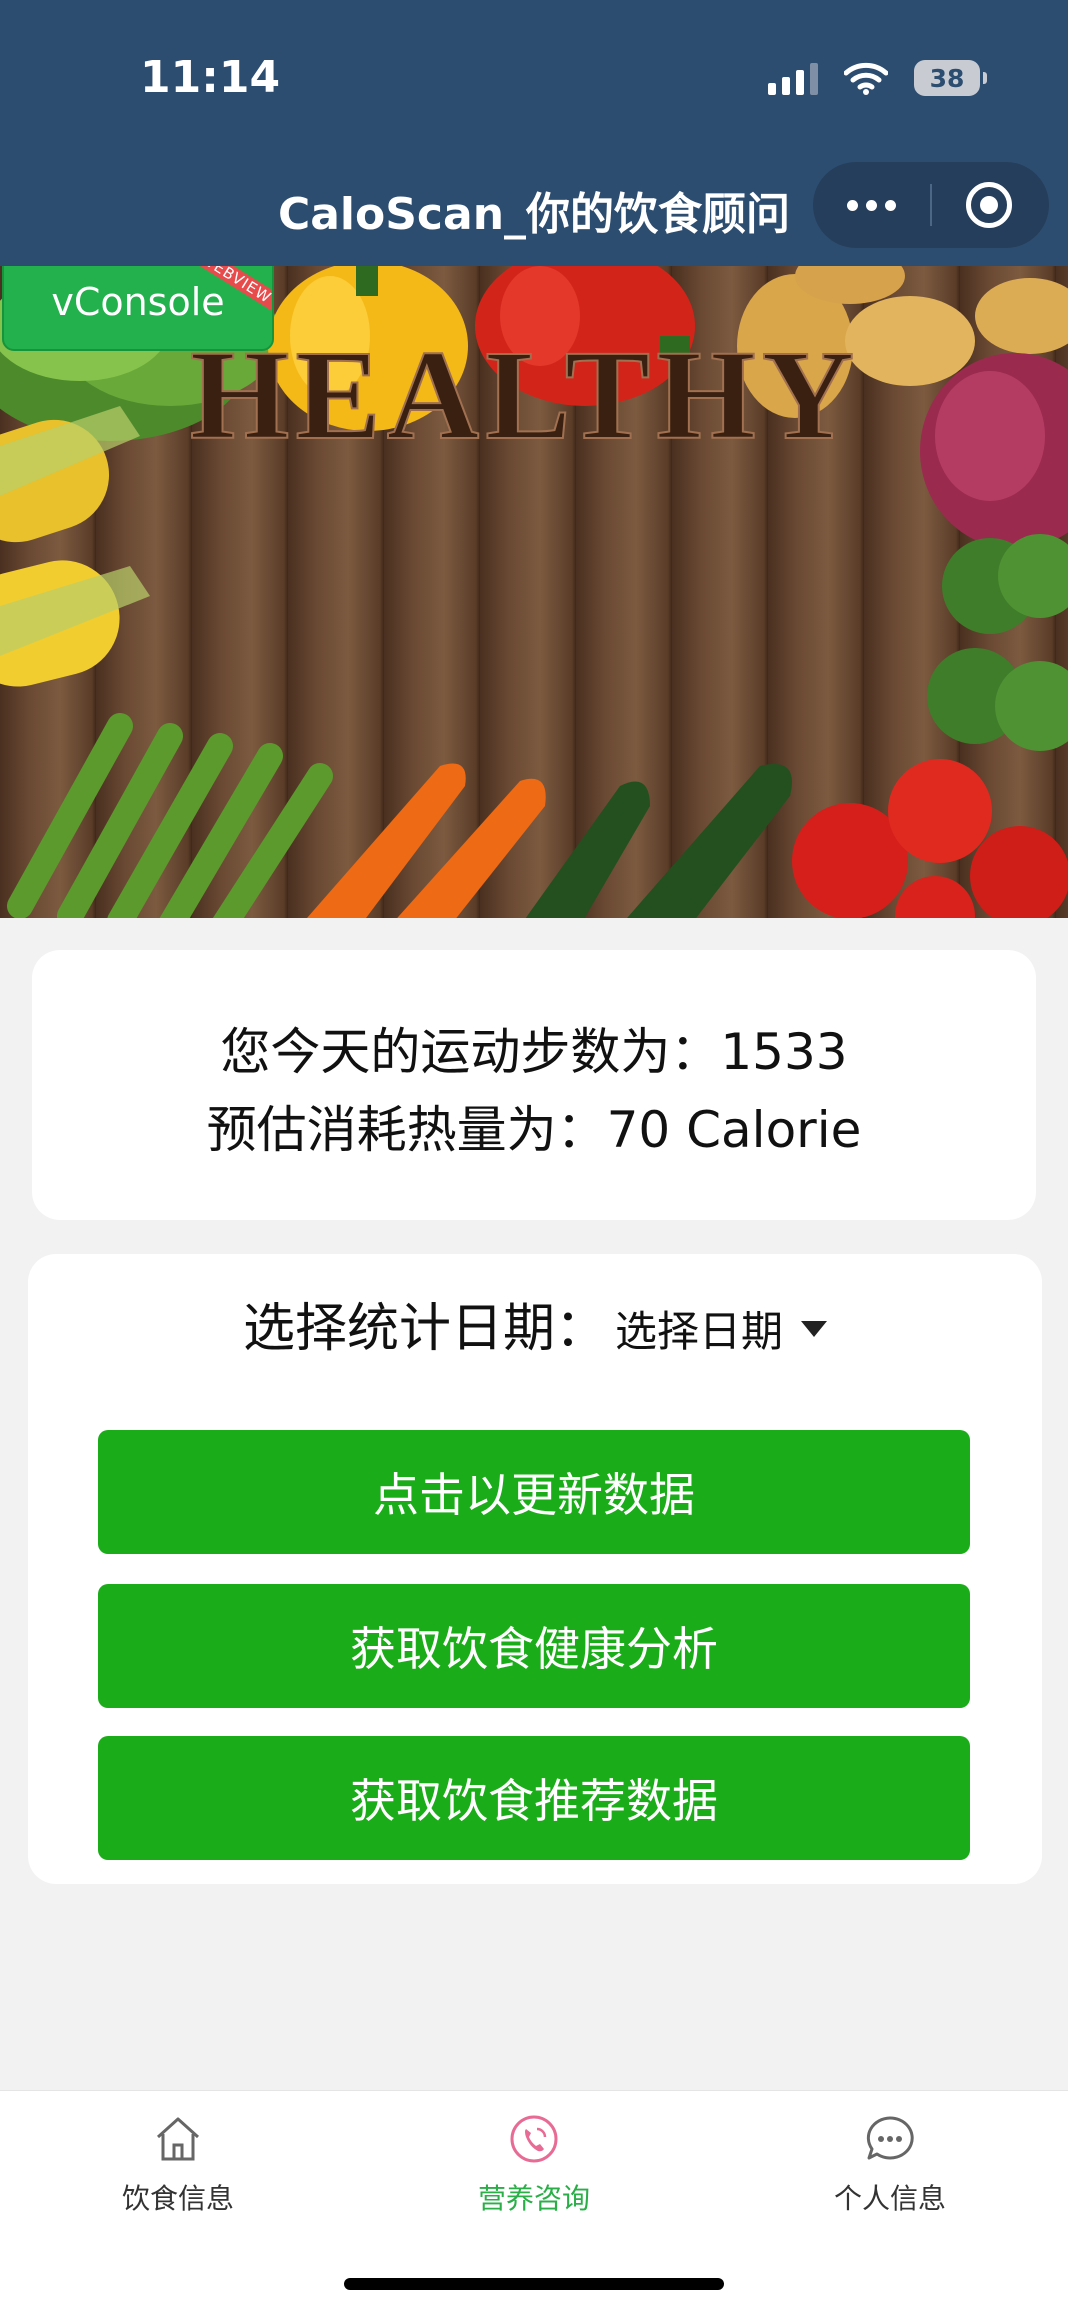  I want to click on capsule-menu, so click(931, 205).